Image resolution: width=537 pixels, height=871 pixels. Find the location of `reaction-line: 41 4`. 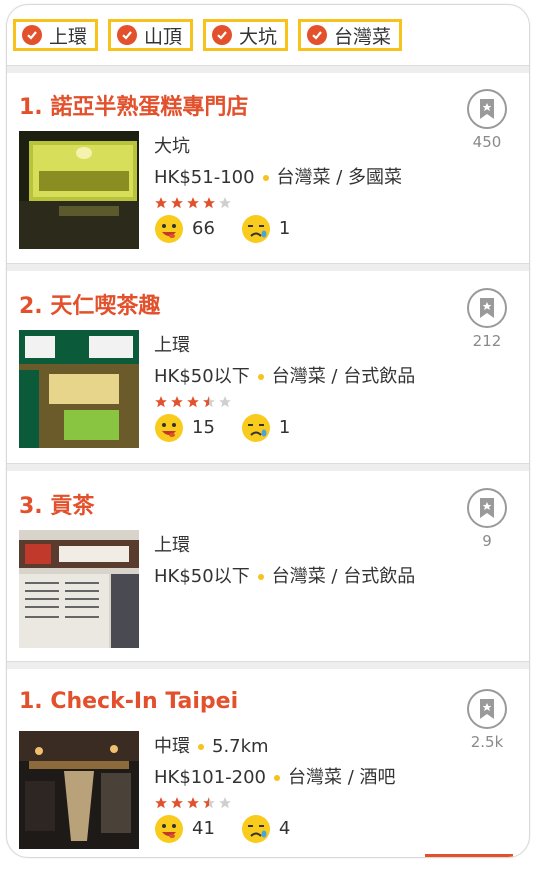

reaction-line: 41 4 is located at coordinates (275, 828).